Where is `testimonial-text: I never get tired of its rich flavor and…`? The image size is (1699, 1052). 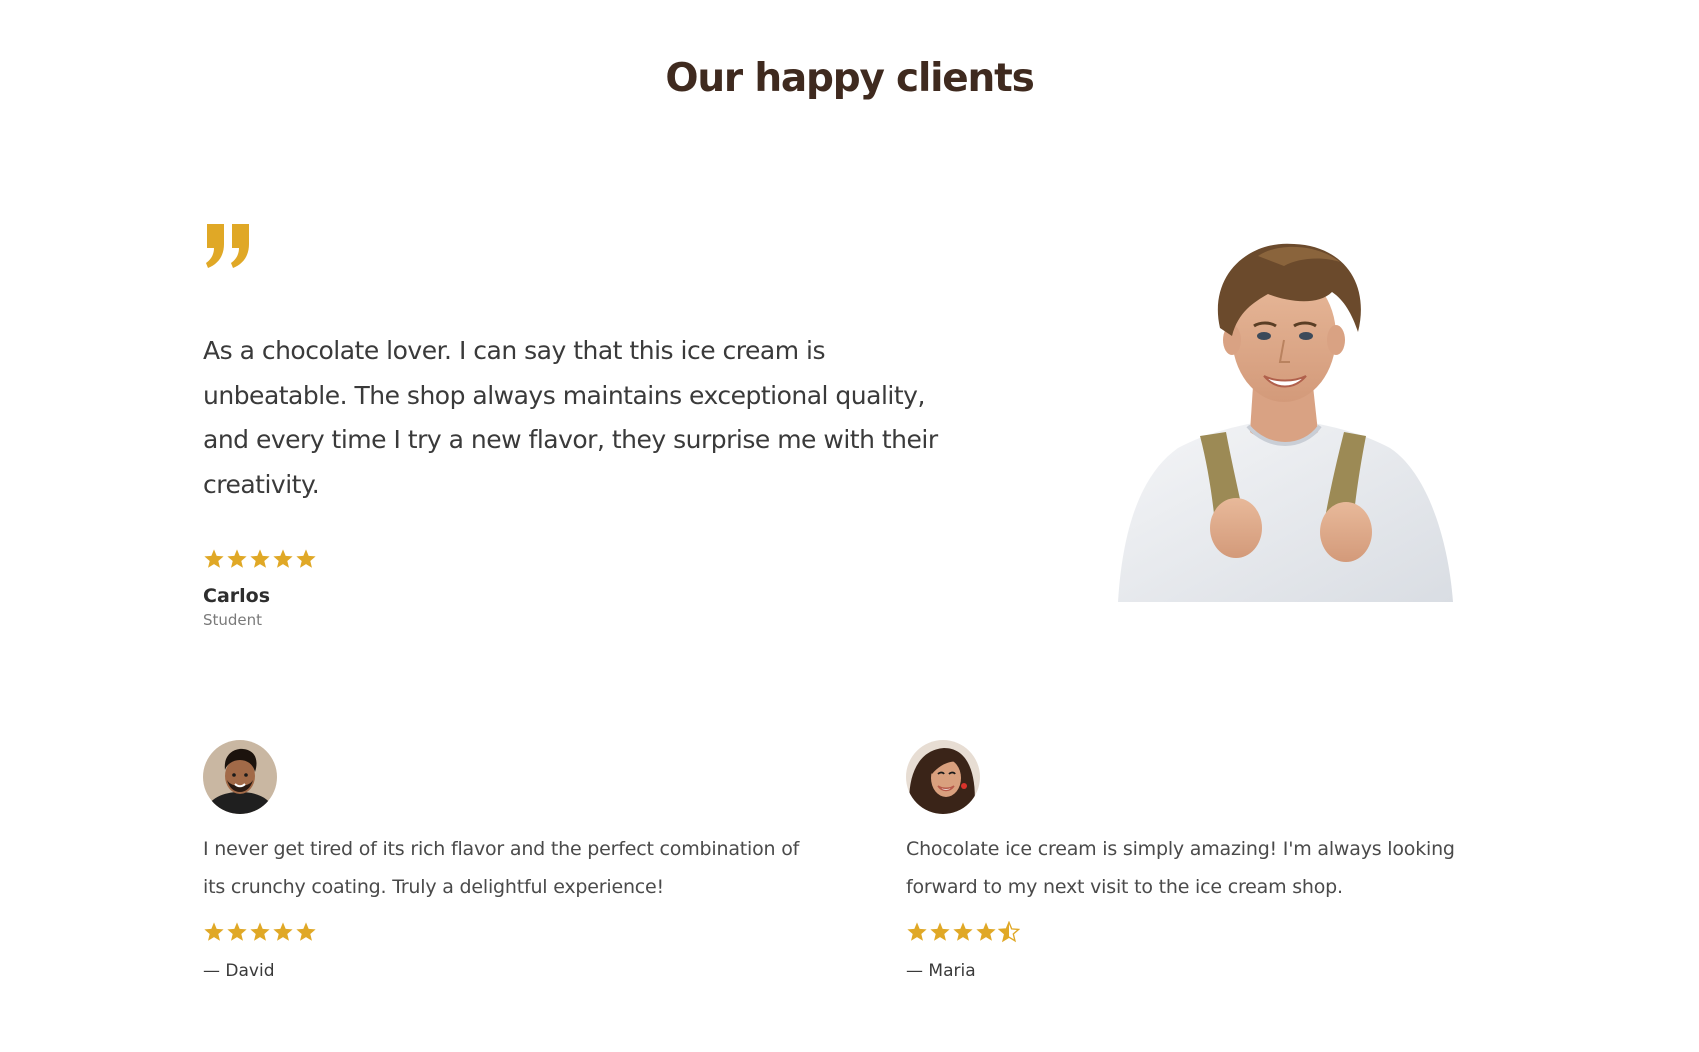
testimonial-text: I never get tired of its rich flavor and… is located at coordinates (501, 868).